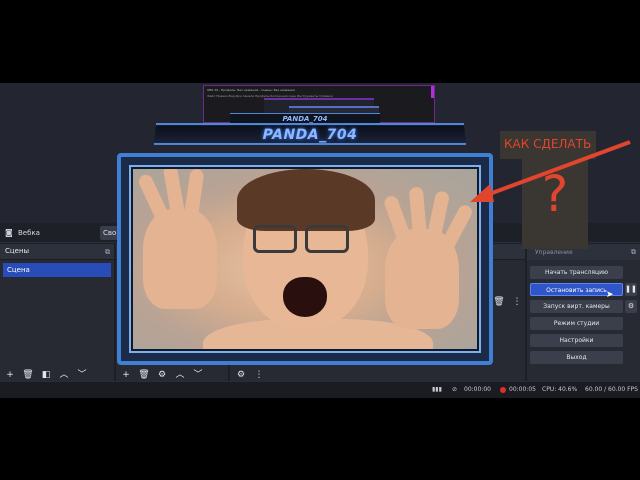 Image resolution: width=640 pixels, height=480 pixels. Describe the element at coordinates (554, 252) in the screenshot. I see `controls-title: Управление` at that location.